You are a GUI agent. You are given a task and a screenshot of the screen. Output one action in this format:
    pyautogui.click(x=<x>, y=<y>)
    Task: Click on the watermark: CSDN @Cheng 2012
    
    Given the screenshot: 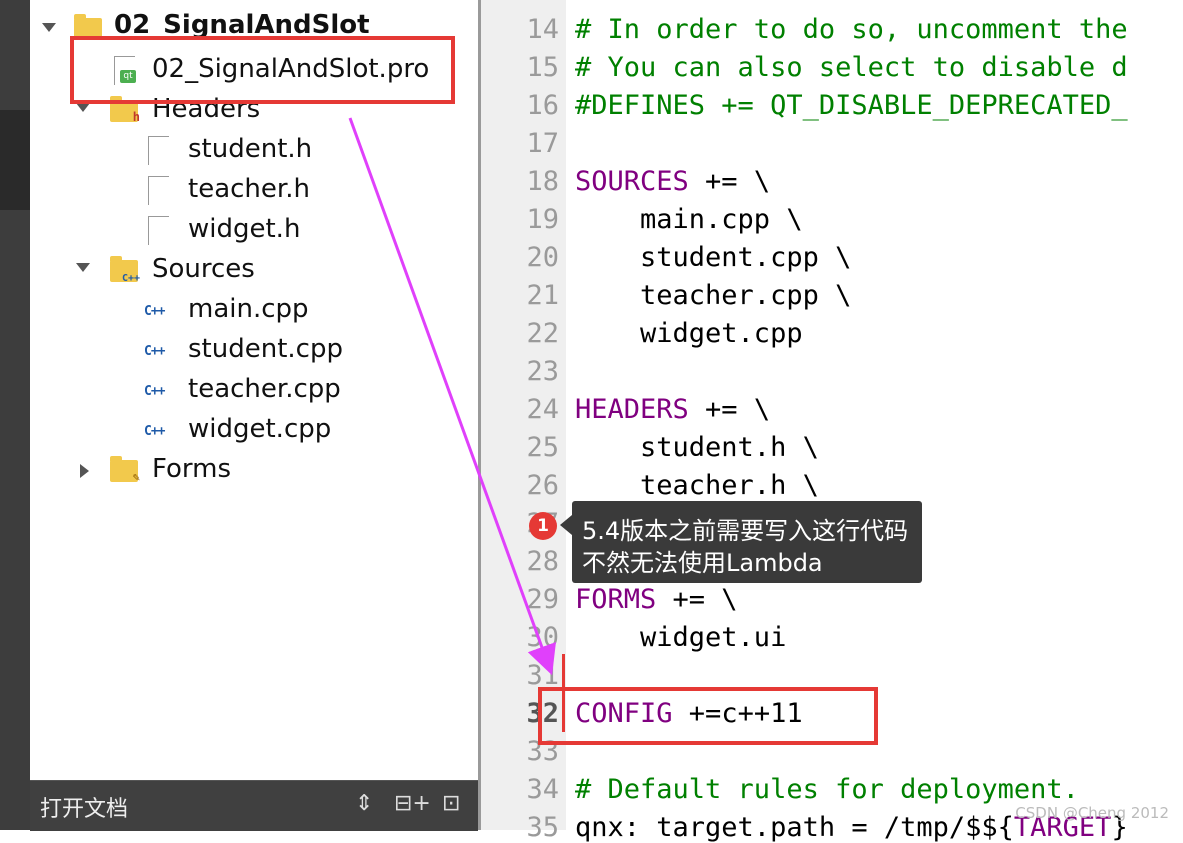 What is the action you would take?
    pyautogui.click(x=1092, y=813)
    